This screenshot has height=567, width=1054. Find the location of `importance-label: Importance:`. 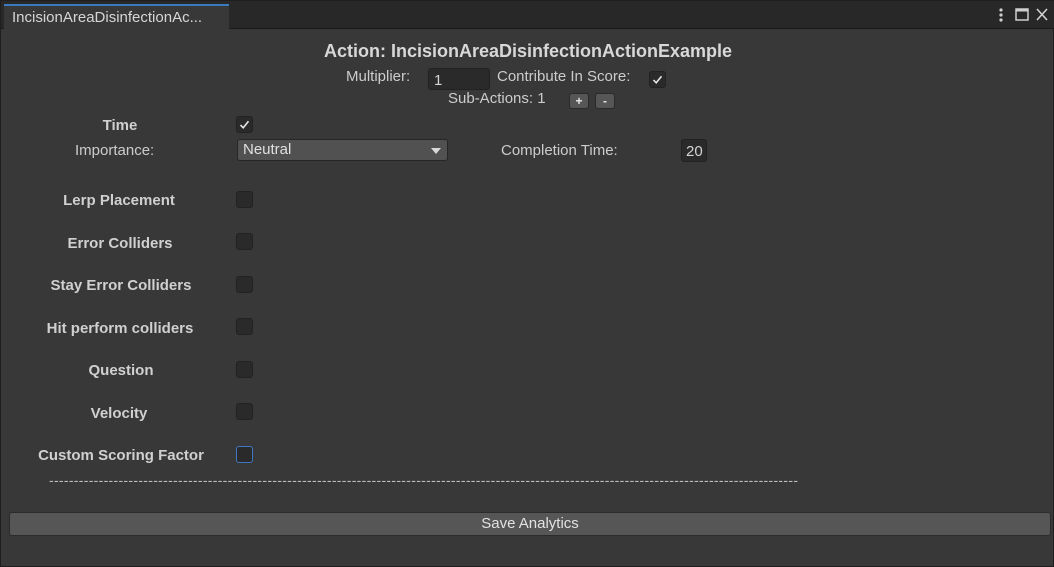

importance-label: Importance: is located at coordinates (115, 150).